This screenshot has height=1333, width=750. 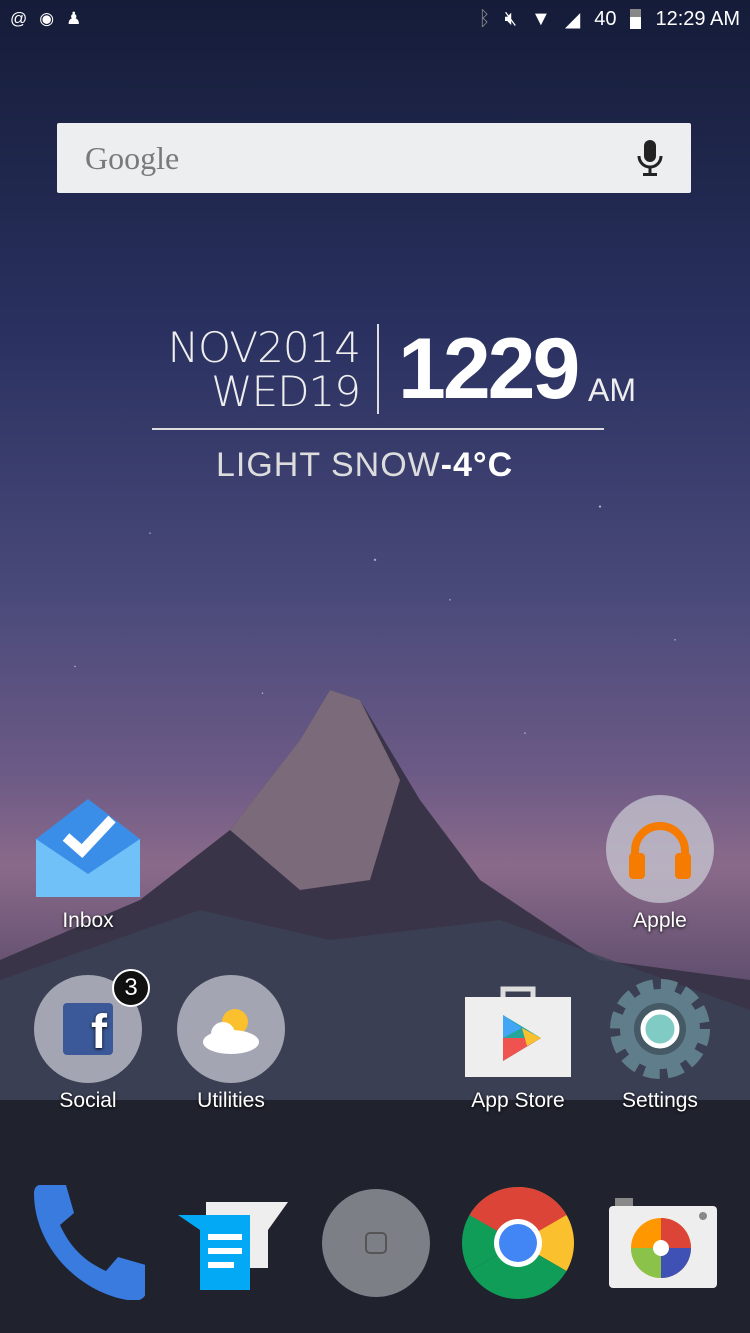 I want to click on bluetooth-icon: ᛒ, so click(x=484, y=18).